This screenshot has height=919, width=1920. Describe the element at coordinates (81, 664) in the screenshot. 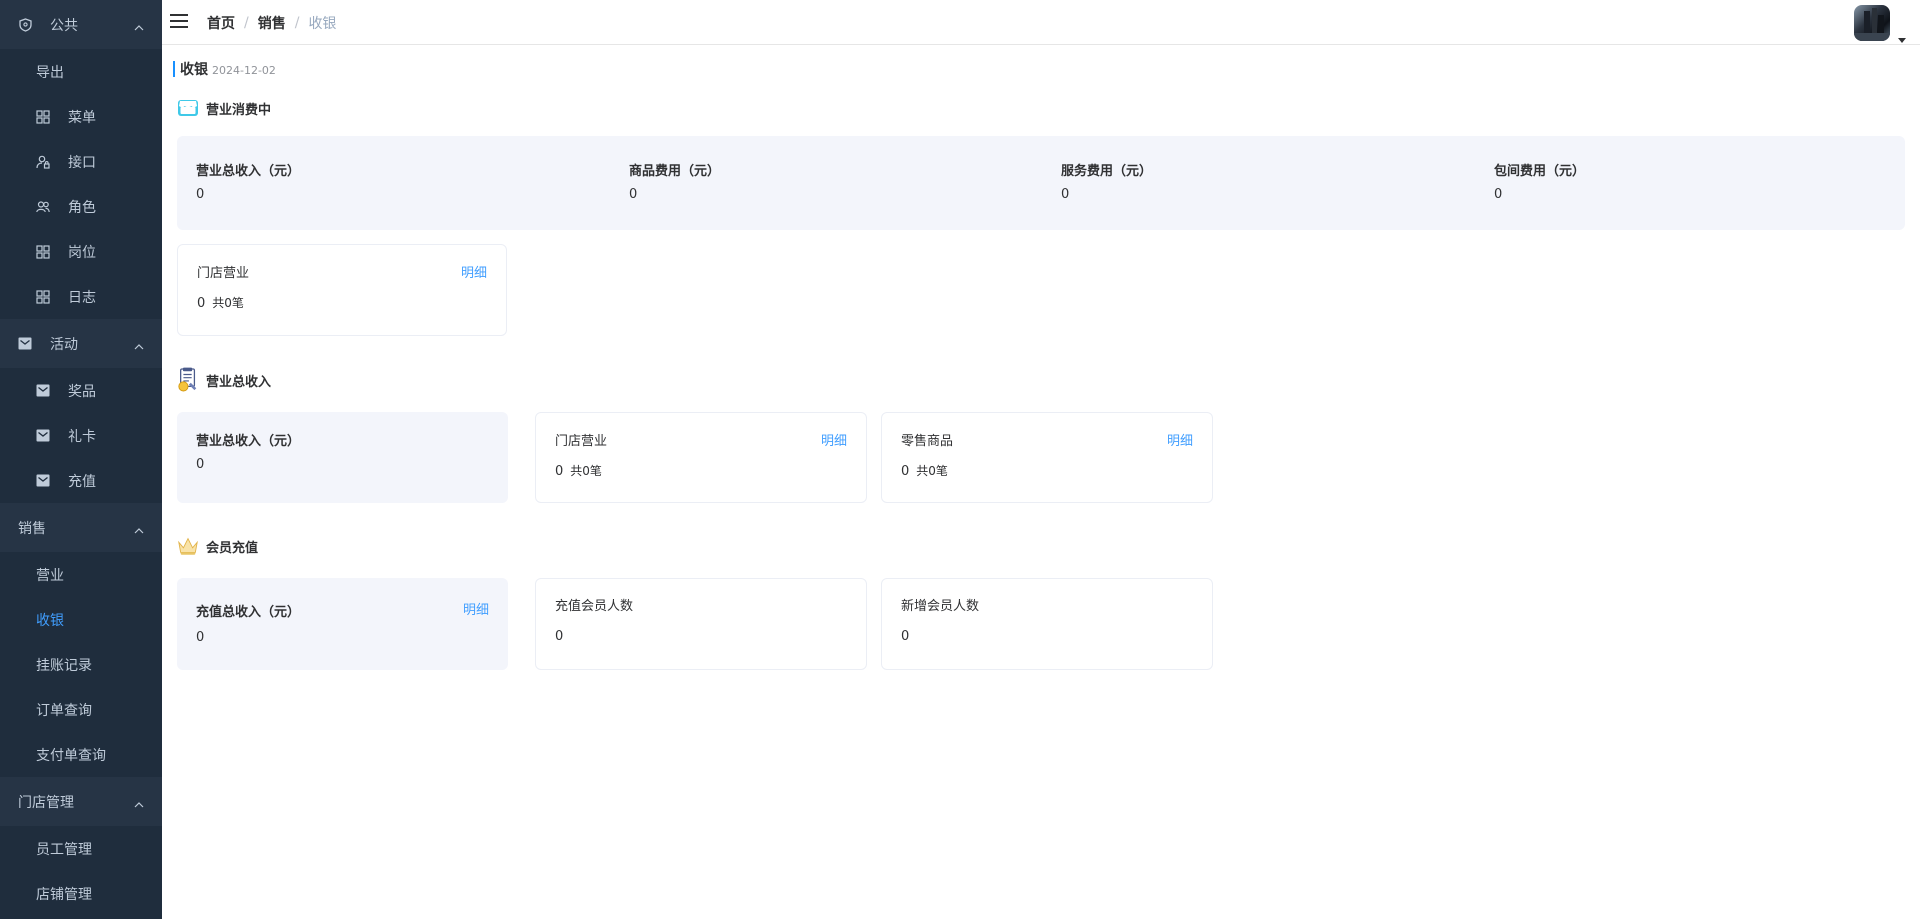

I see `sidebar-item-credit-records: 挂账记录` at that location.